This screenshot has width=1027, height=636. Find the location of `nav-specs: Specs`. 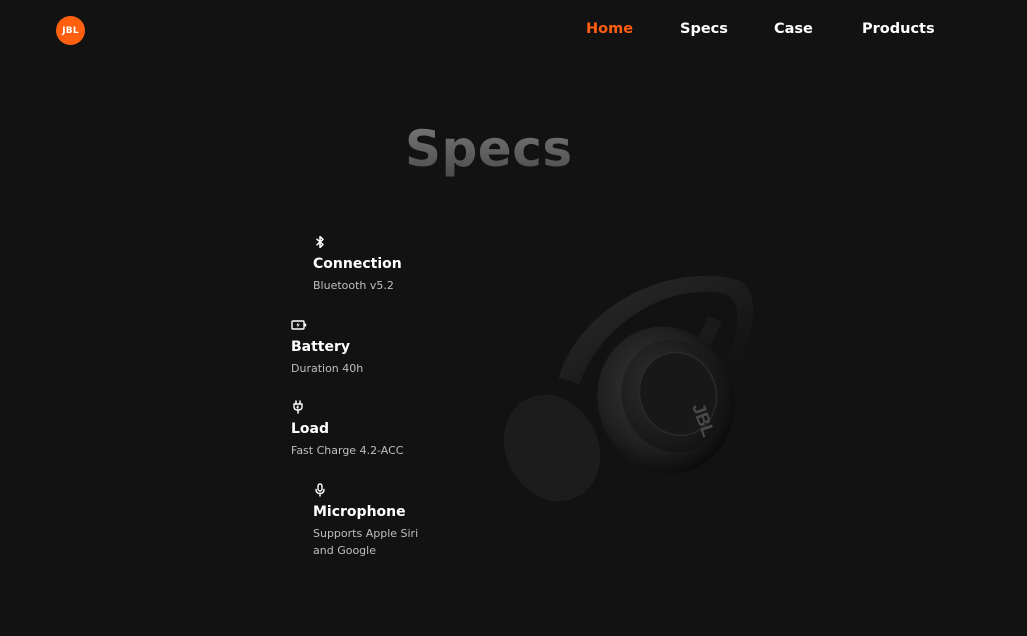

nav-specs: Specs is located at coordinates (704, 29).